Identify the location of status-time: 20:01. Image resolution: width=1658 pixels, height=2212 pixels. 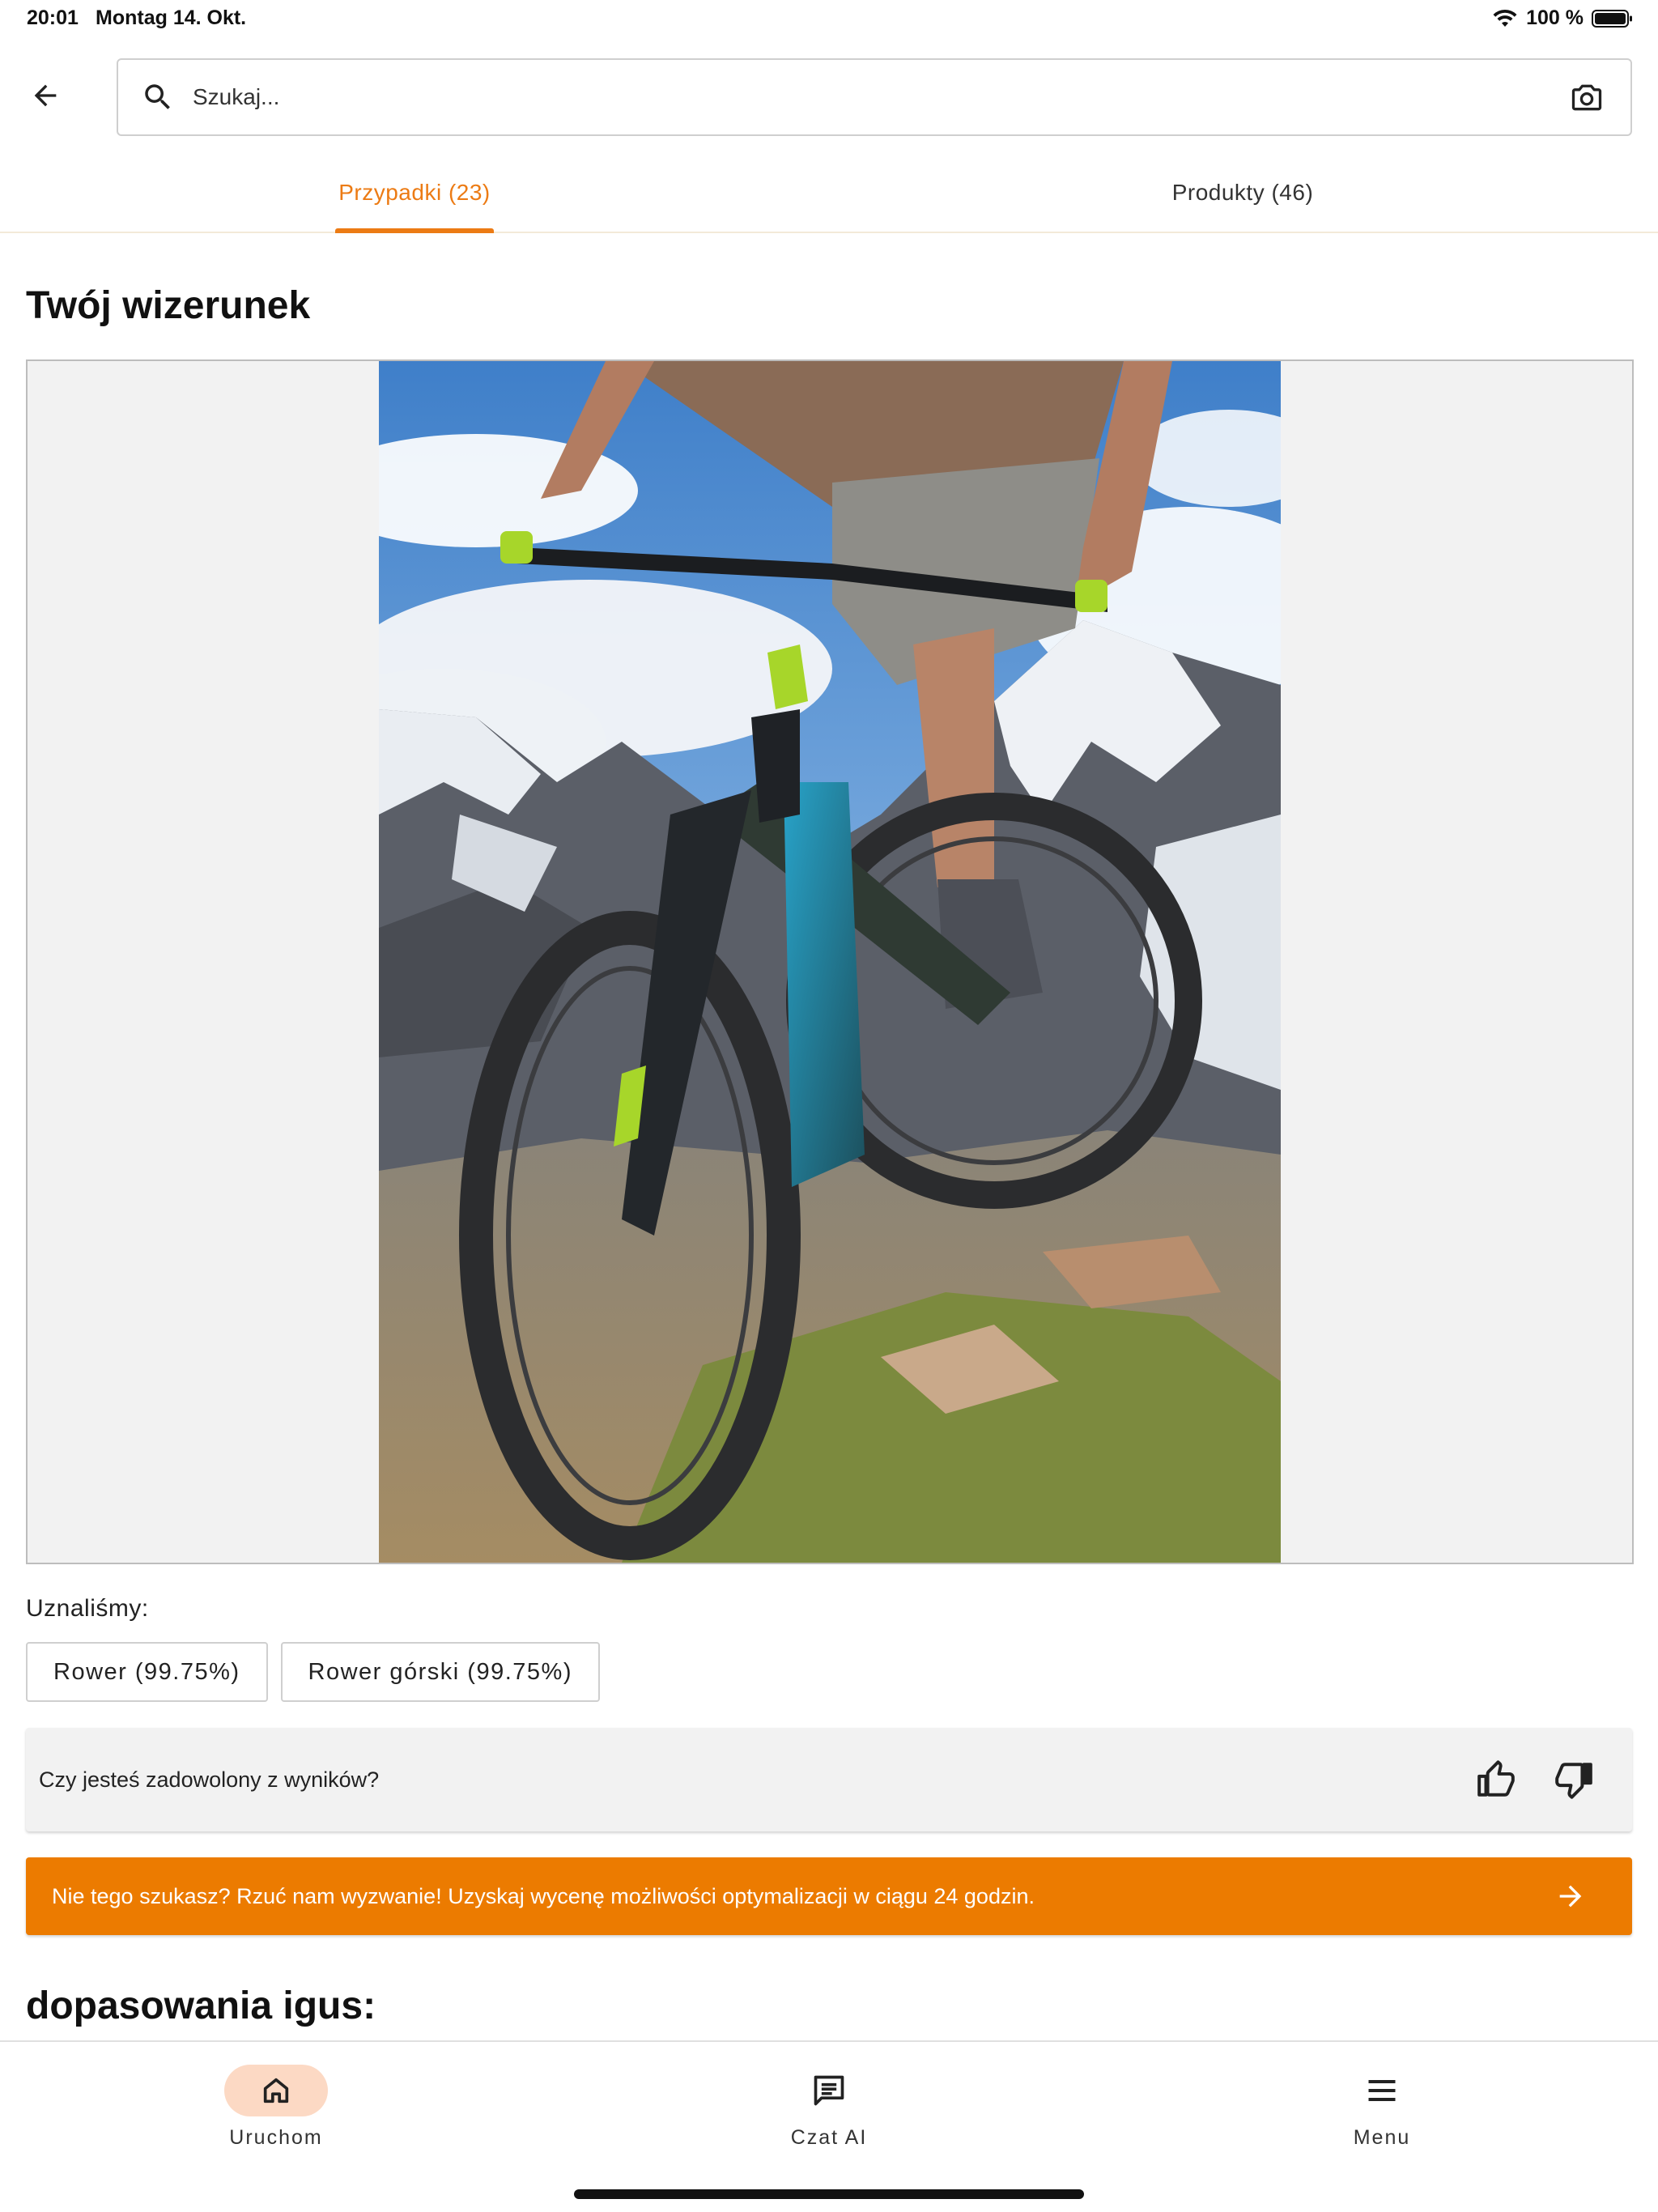
(53, 18).